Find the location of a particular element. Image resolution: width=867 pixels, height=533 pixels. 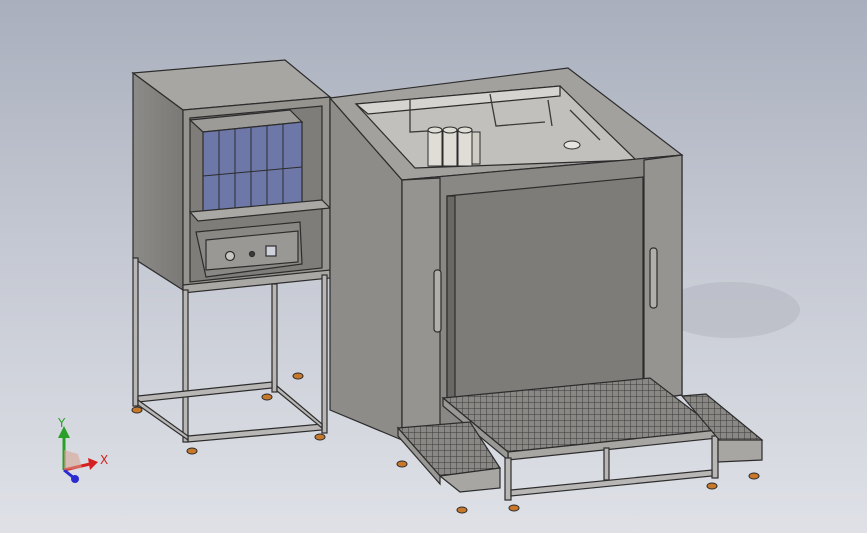

axis-x-label: X is located at coordinates (104, 460).